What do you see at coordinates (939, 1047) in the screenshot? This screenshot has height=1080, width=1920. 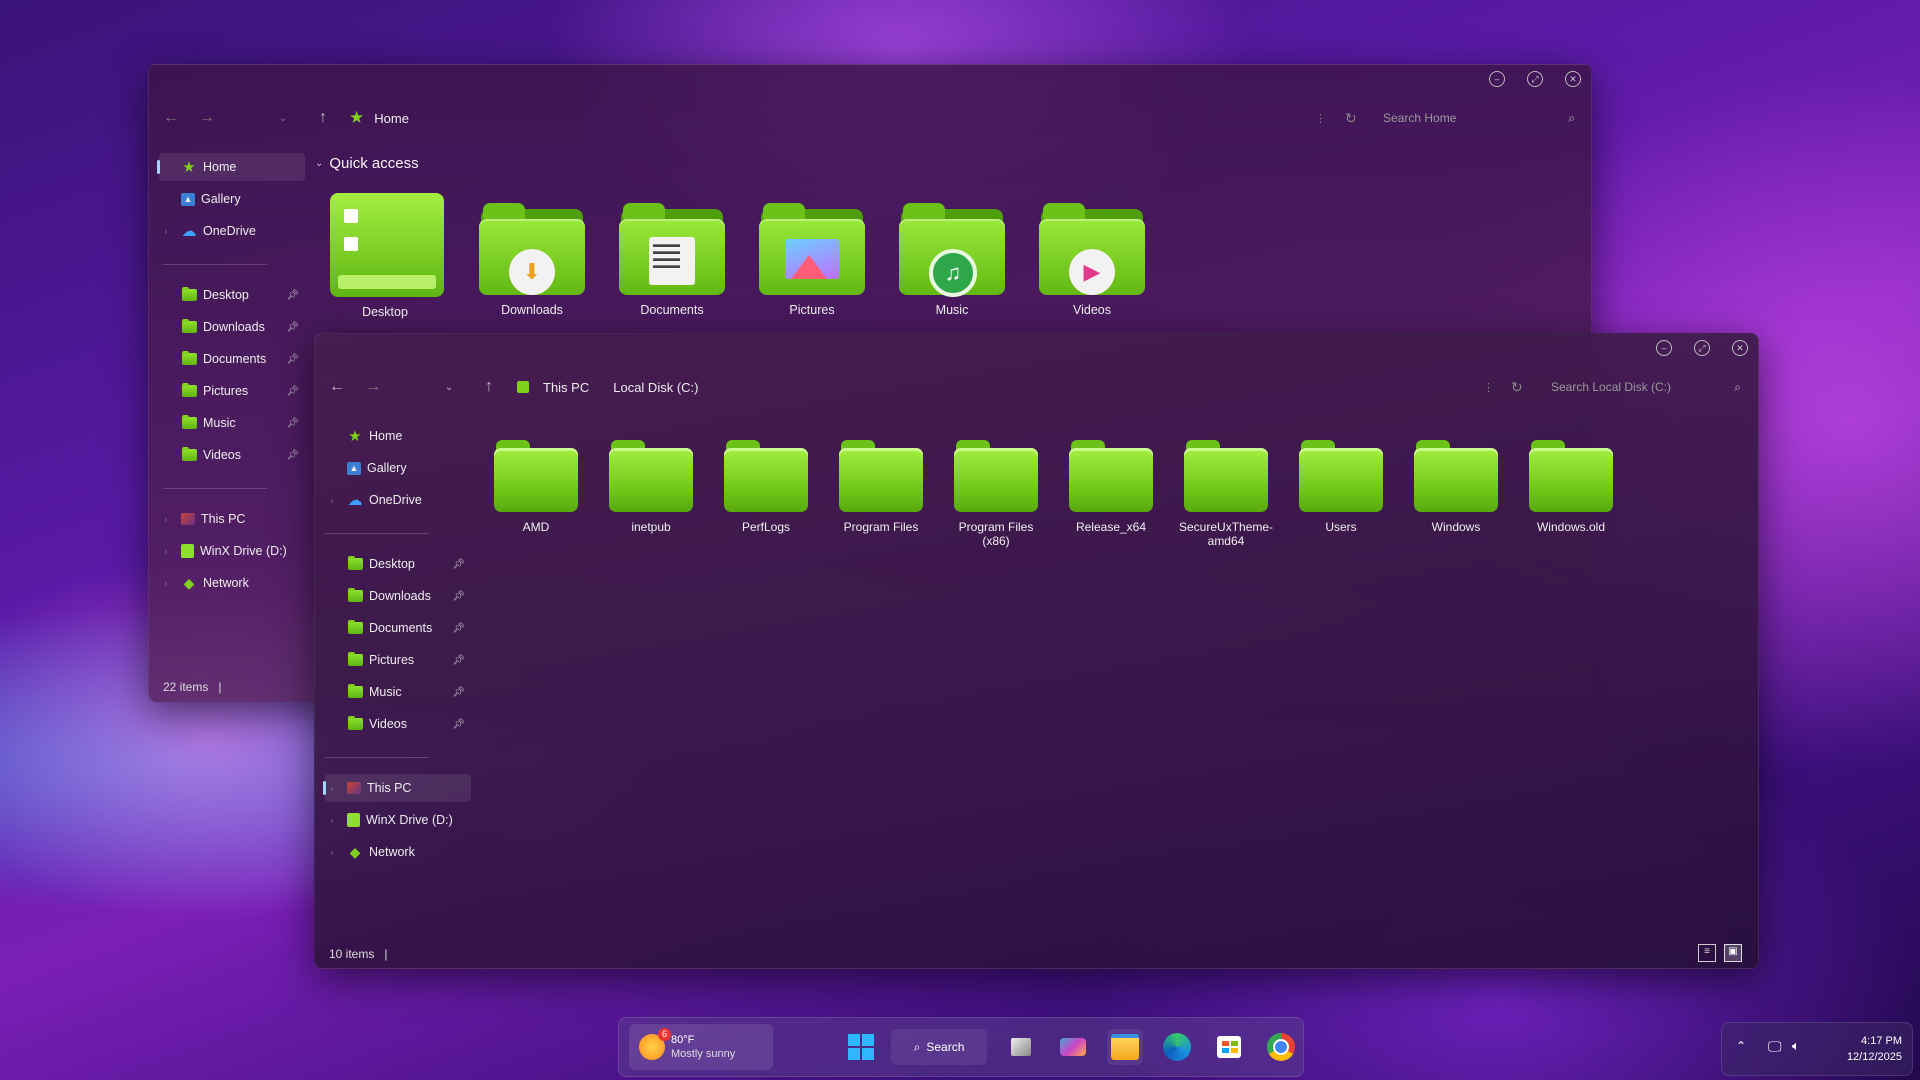 I see `taskbar-search-button: ⌕ Search` at bounding box center [939, 1047].